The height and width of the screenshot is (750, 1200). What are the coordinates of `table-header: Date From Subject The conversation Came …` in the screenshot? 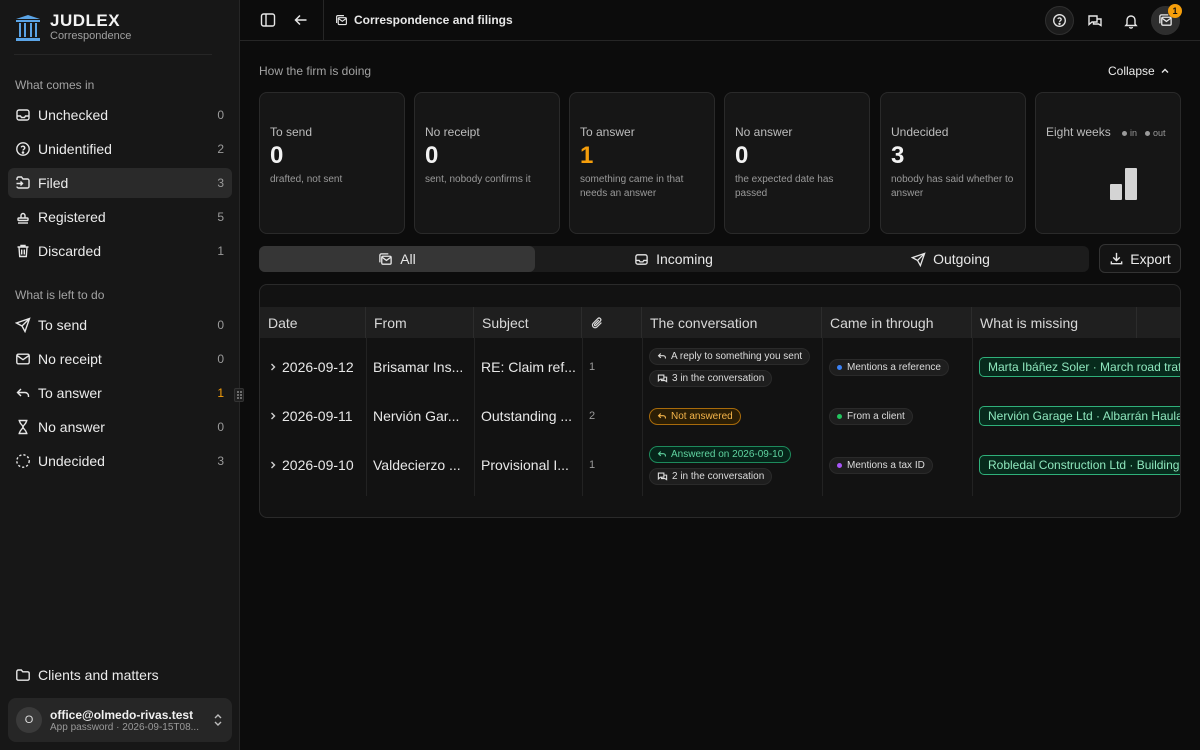 It's located at (720, 322).